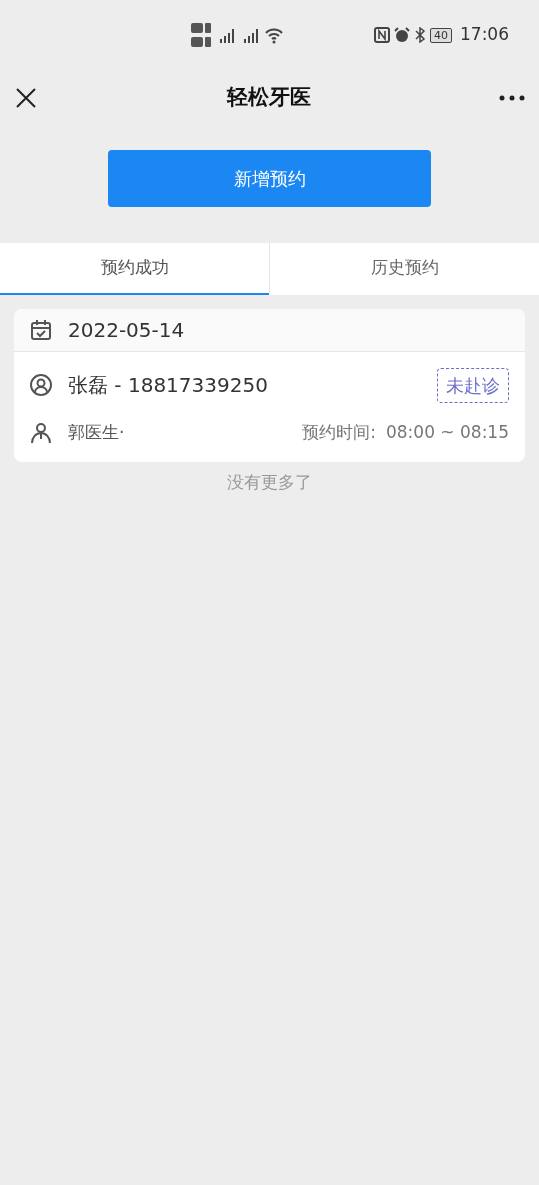 The image size is (539, 1185). I want to click on battery-level: 40, so click(441, 35).